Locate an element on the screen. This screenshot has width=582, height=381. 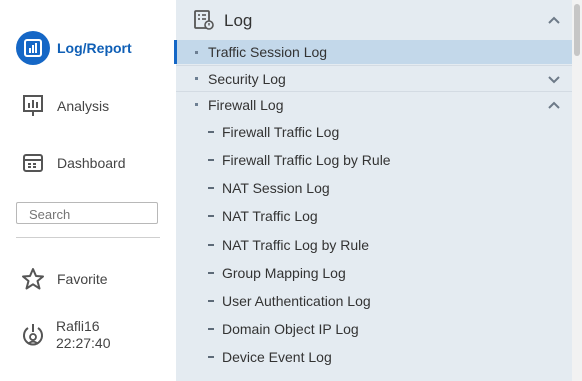
user-info: Rafli16 22:27:40 is located at coordinates (63, 335).